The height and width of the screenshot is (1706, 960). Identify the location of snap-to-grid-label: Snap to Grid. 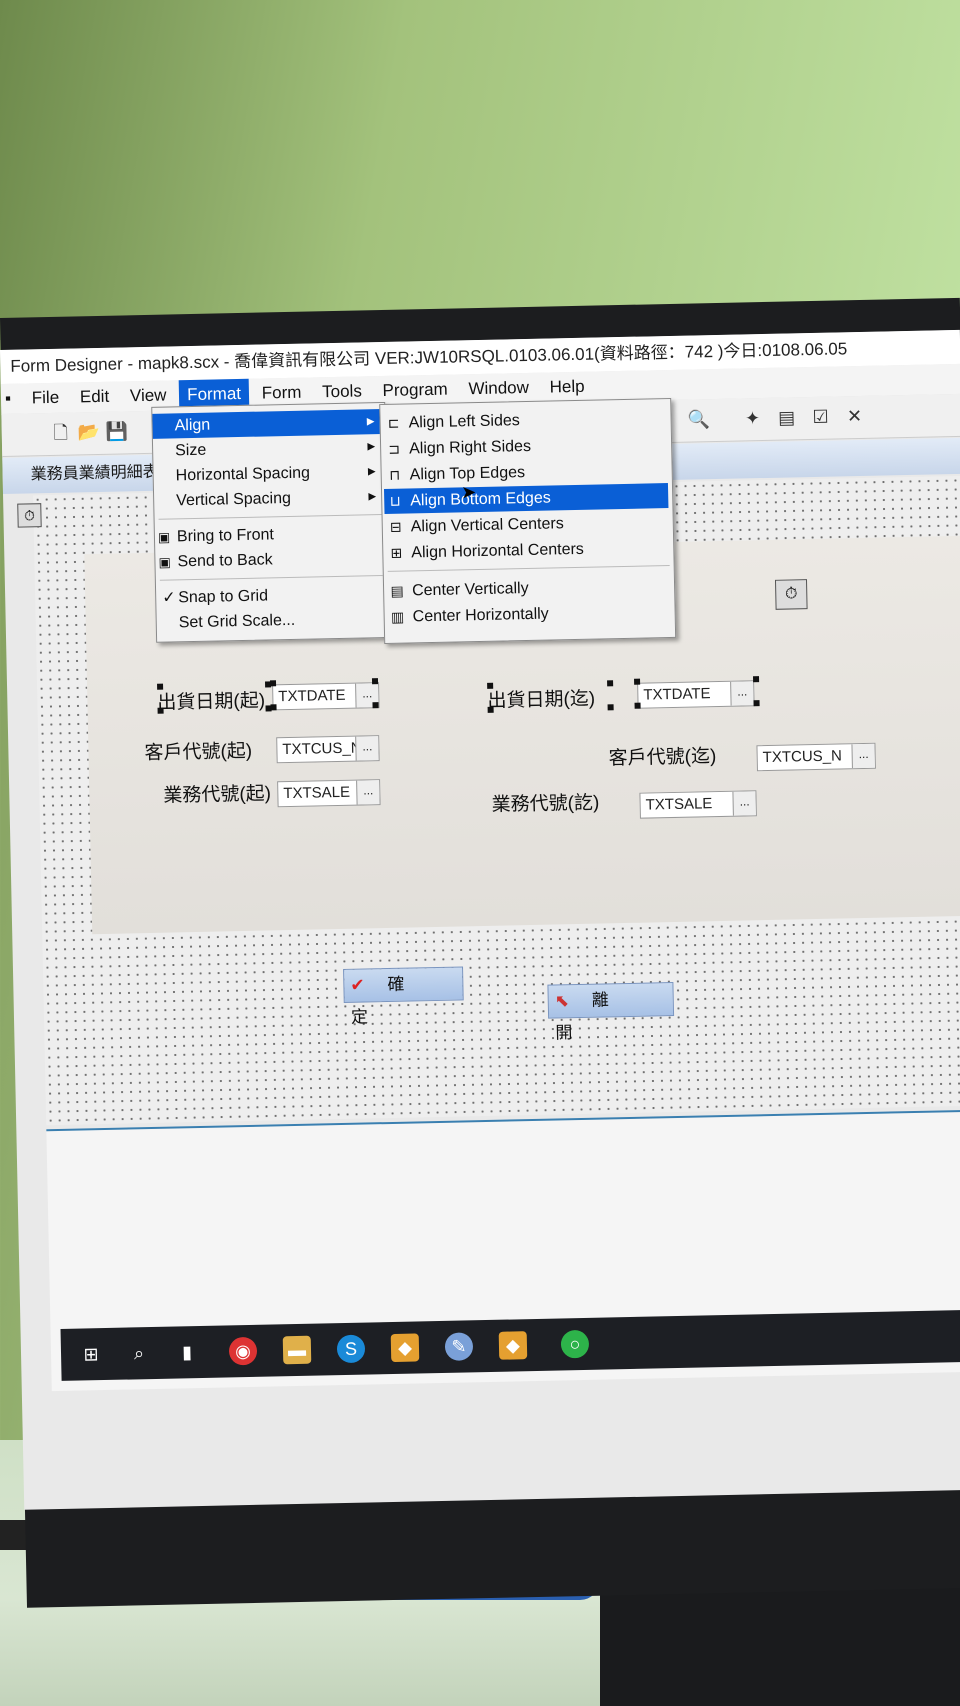
(223, 597).